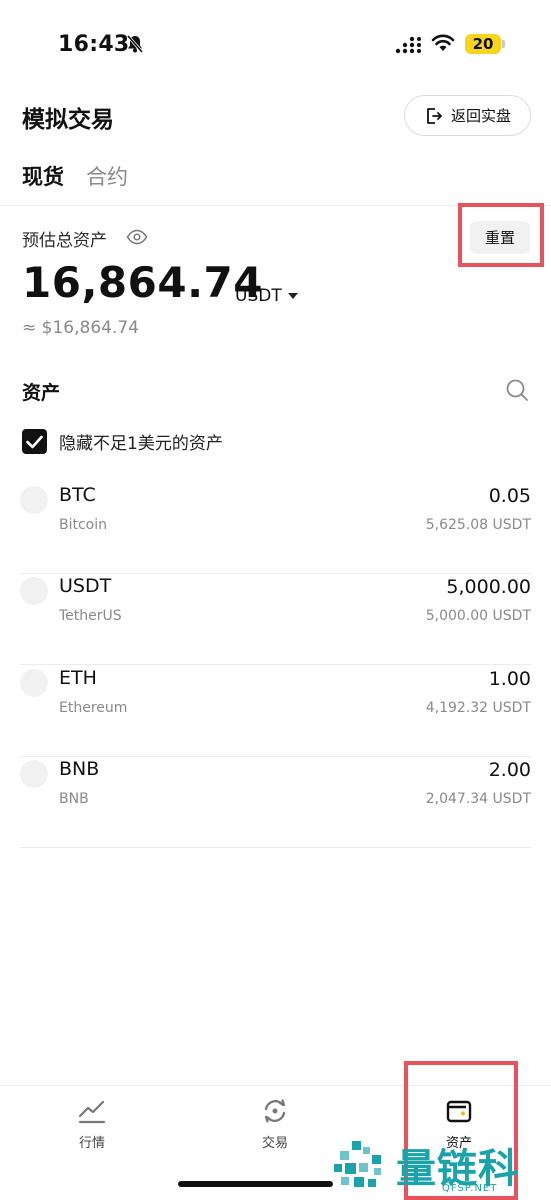 This screenshot has width=551, height=1200. What do you see at coordinates (275, 619) in the screenshot?
I see `asset-row-usdt: USDT TetherUS 5,000.00 5,000.00 USDT` at bounding box center [275, 619].